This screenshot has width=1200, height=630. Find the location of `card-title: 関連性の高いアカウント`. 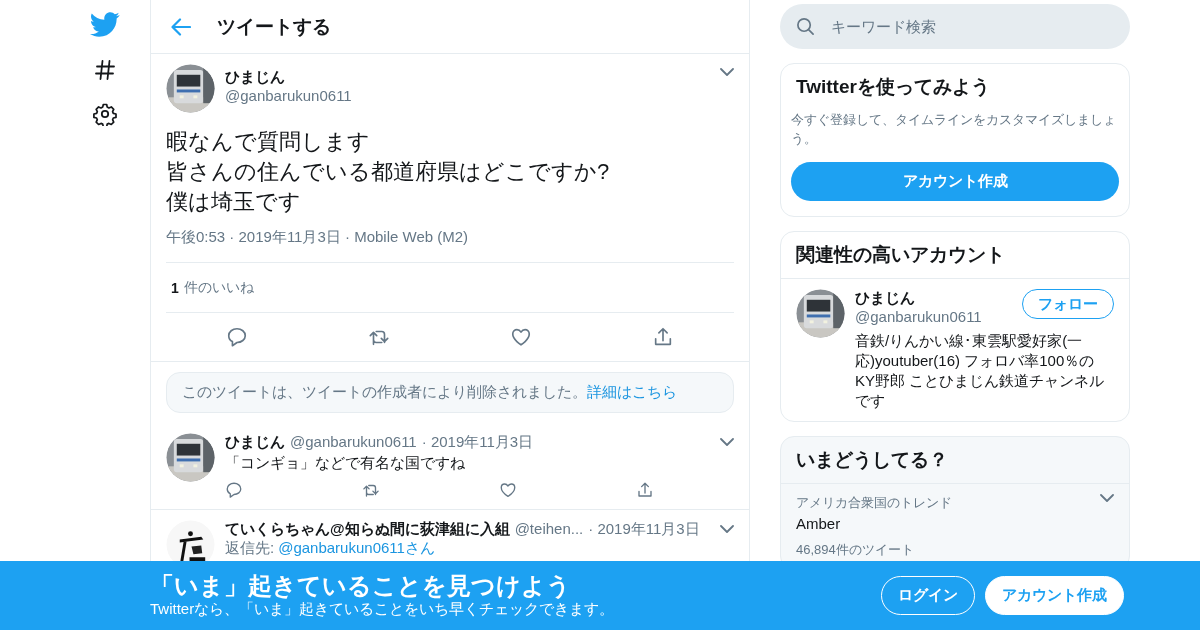

card-title: 関連性の高いアカウント is located at coordinates (955, 255).